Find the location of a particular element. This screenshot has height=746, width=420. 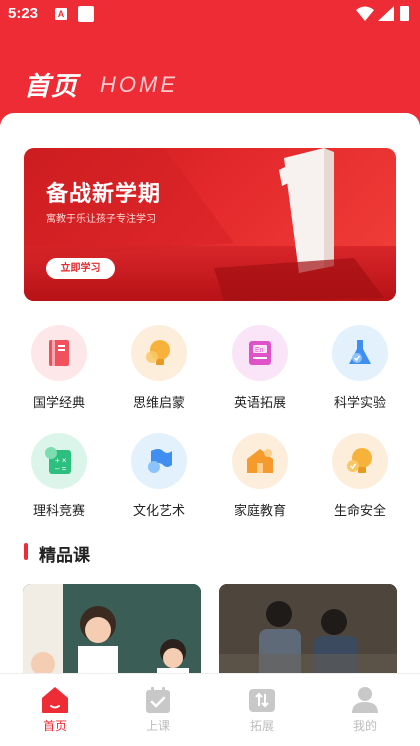

expand-icon is located at coordinates (262, 700).